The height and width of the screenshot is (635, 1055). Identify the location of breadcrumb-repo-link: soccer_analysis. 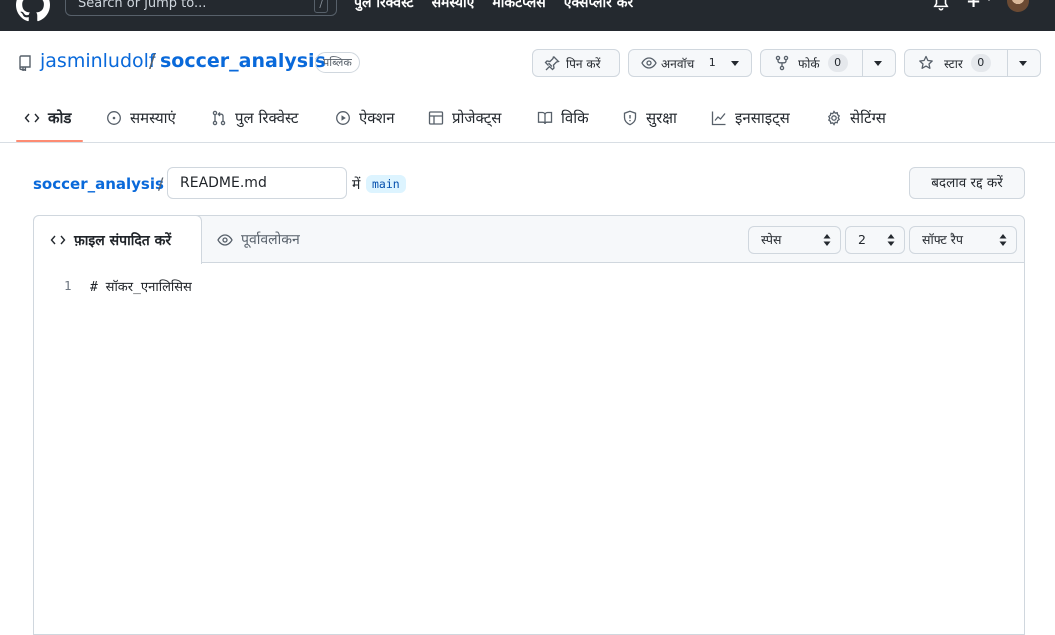
(98, 184).